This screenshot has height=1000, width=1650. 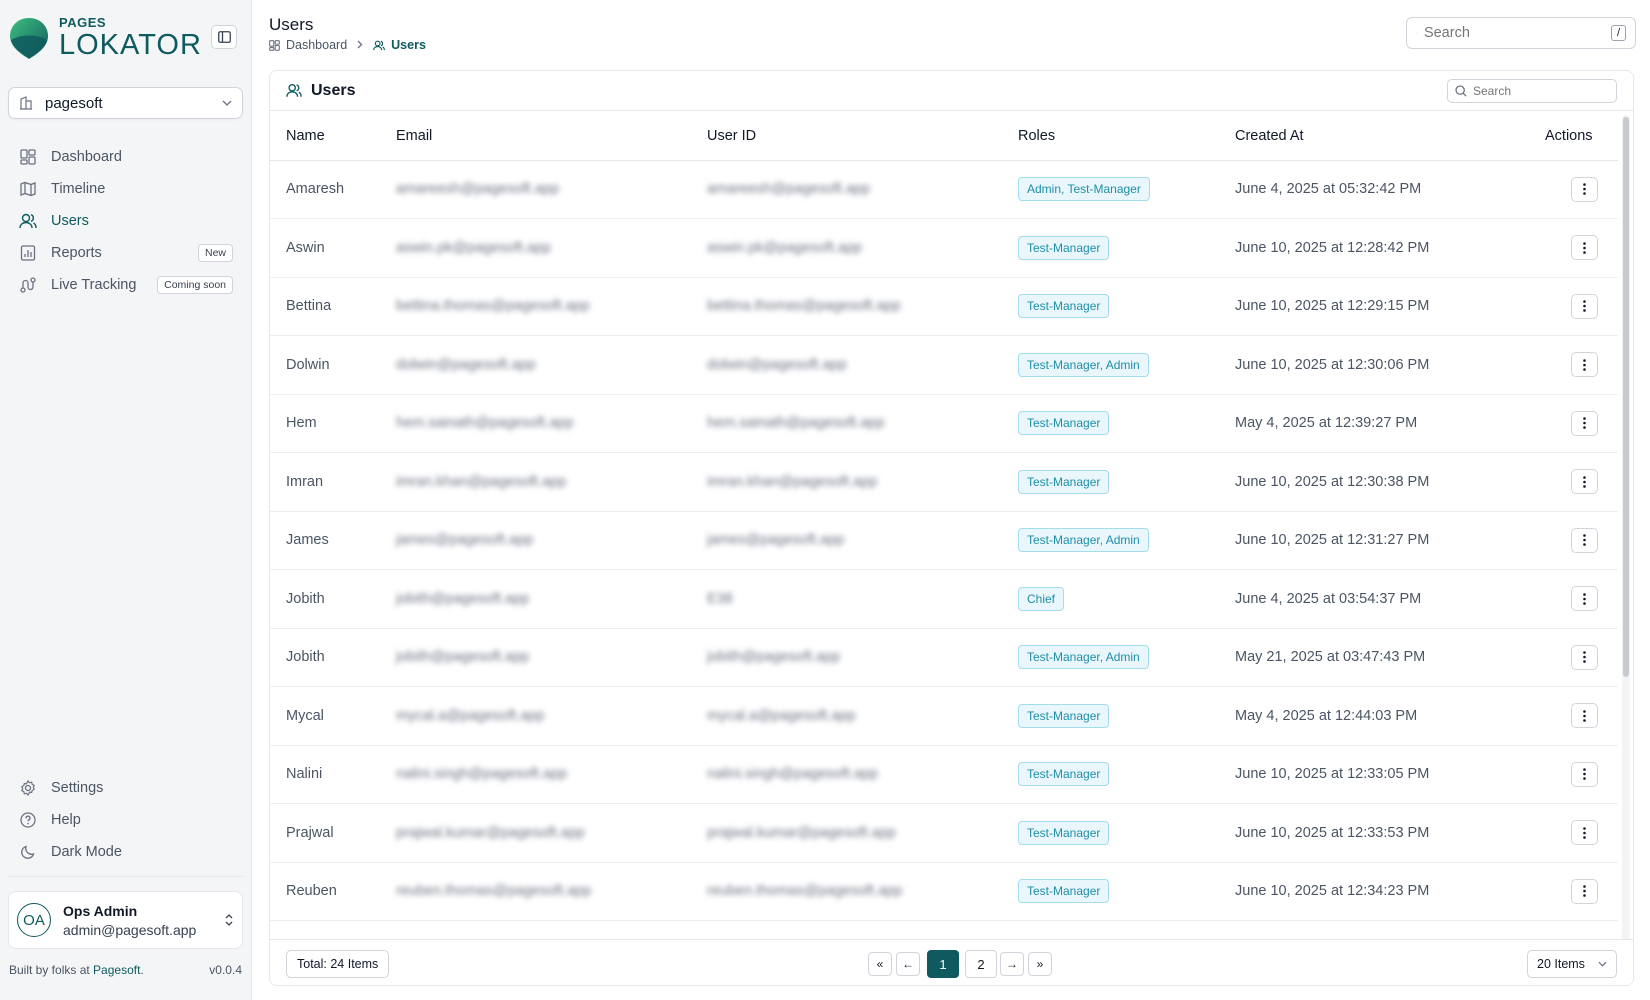 I want to click on global-search: /, so click(x=1521, y=33).